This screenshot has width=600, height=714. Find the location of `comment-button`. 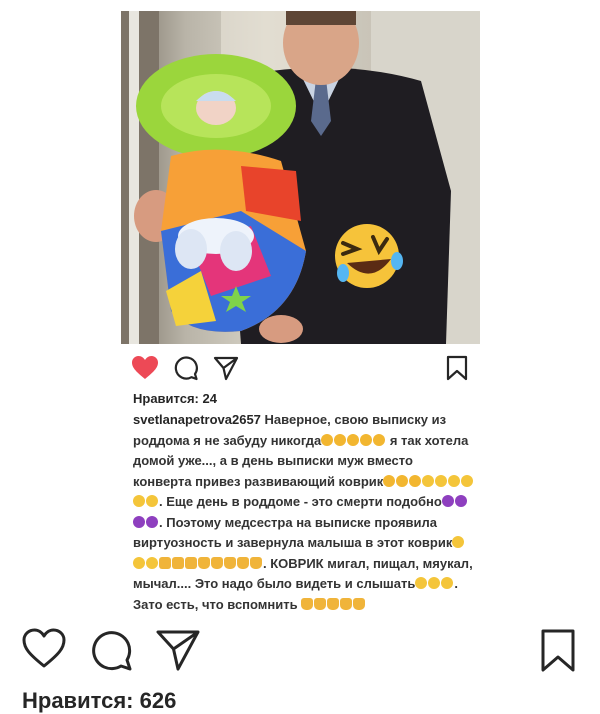

comment-button is located at coordinates (112, 650).